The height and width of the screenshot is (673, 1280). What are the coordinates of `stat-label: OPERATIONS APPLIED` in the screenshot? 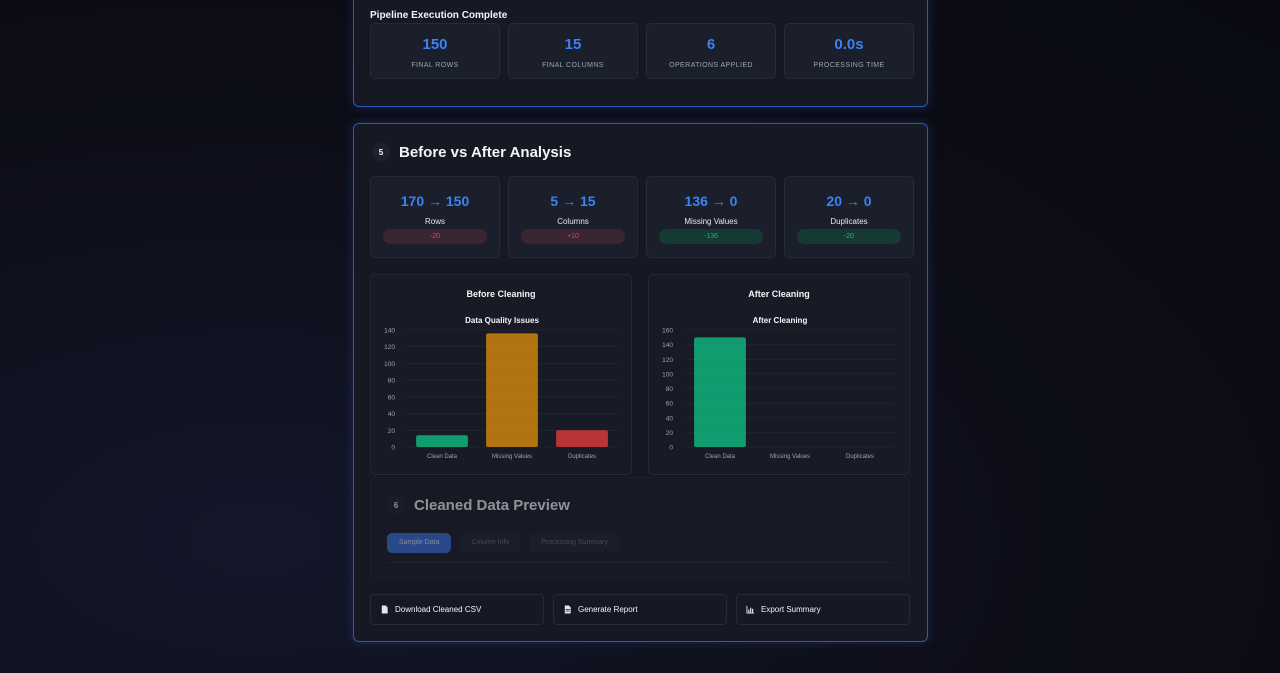 It's located at (711, 65).